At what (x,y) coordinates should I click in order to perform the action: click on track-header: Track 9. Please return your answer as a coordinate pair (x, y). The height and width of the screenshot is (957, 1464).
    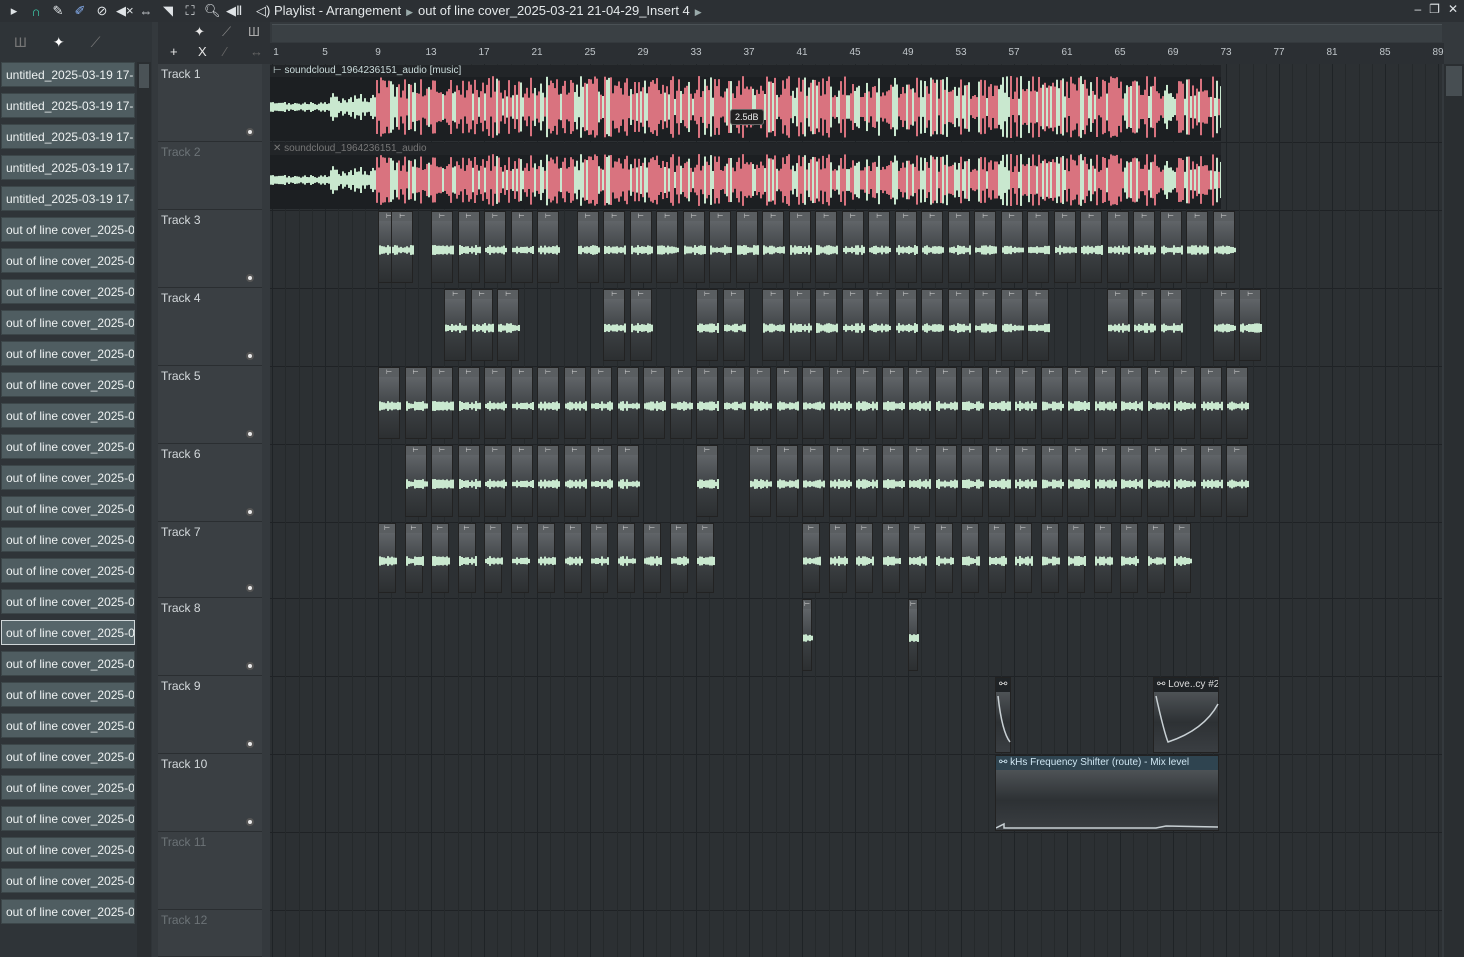
    Looking at the image, I should click on (210, 715).